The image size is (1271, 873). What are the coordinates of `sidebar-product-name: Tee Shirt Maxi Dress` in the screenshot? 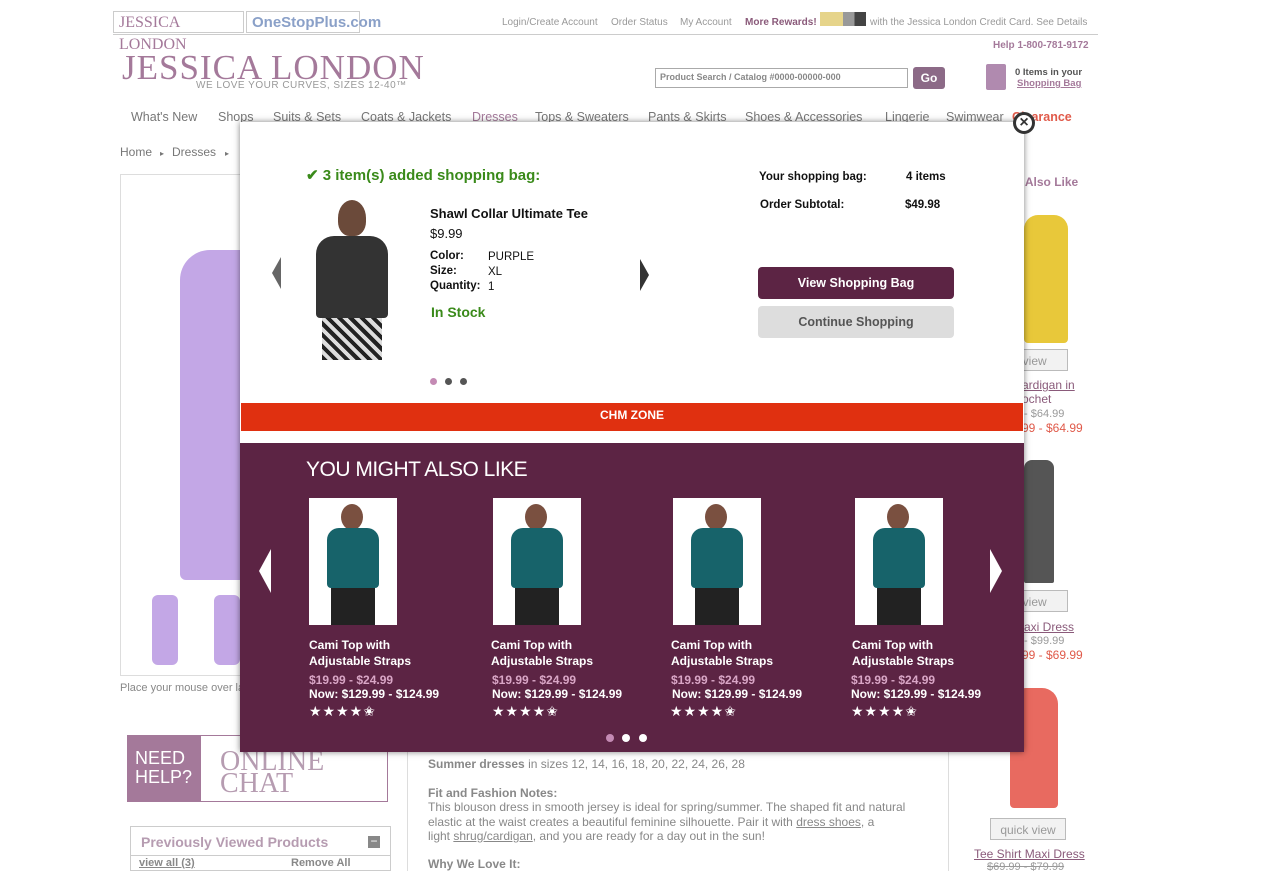 It's located at (1029, 854).